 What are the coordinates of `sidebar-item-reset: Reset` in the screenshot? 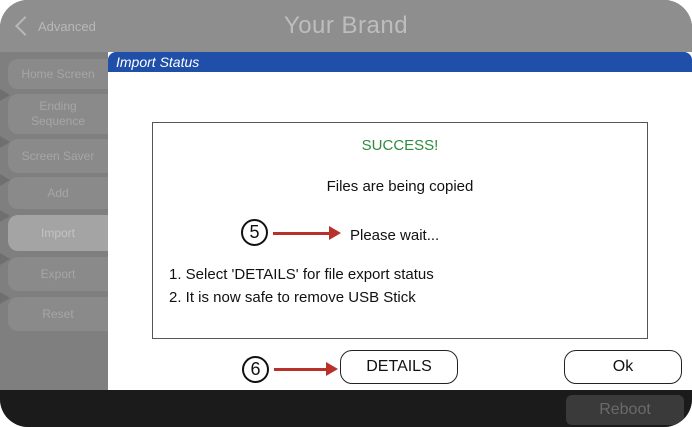 It's located at (58, 314).